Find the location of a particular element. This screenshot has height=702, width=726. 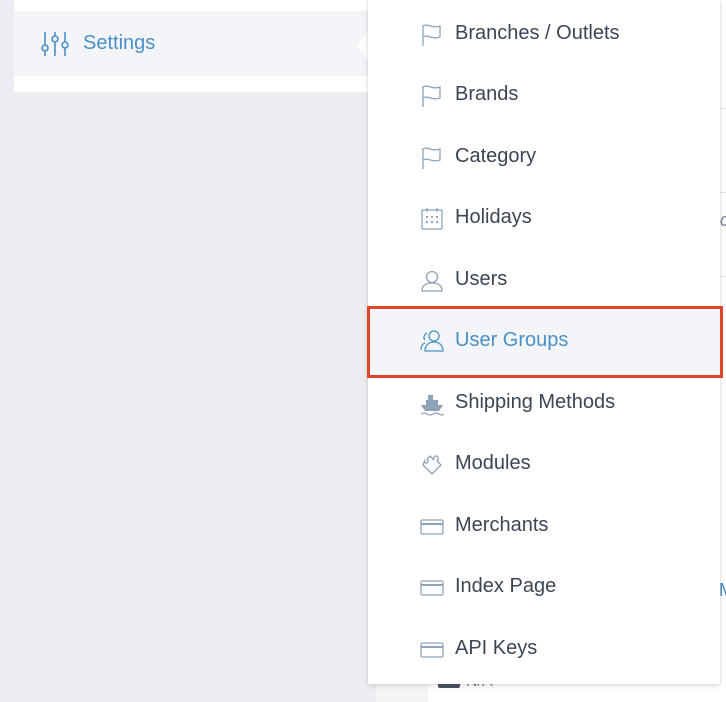

menu-item-label: Holidays is located at coordinates (493, 217).